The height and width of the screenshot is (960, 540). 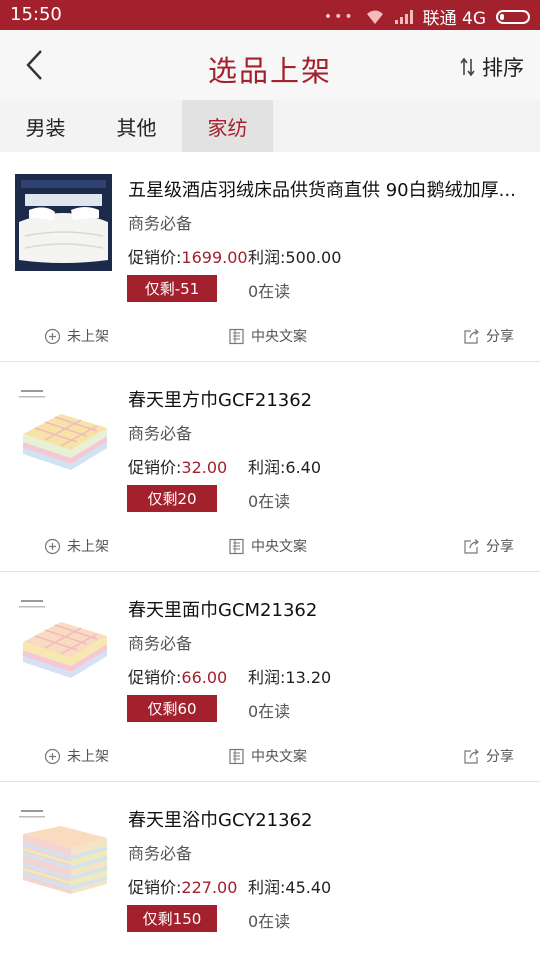 I want to click on towel-stack-image, so click(x=63, y=852).